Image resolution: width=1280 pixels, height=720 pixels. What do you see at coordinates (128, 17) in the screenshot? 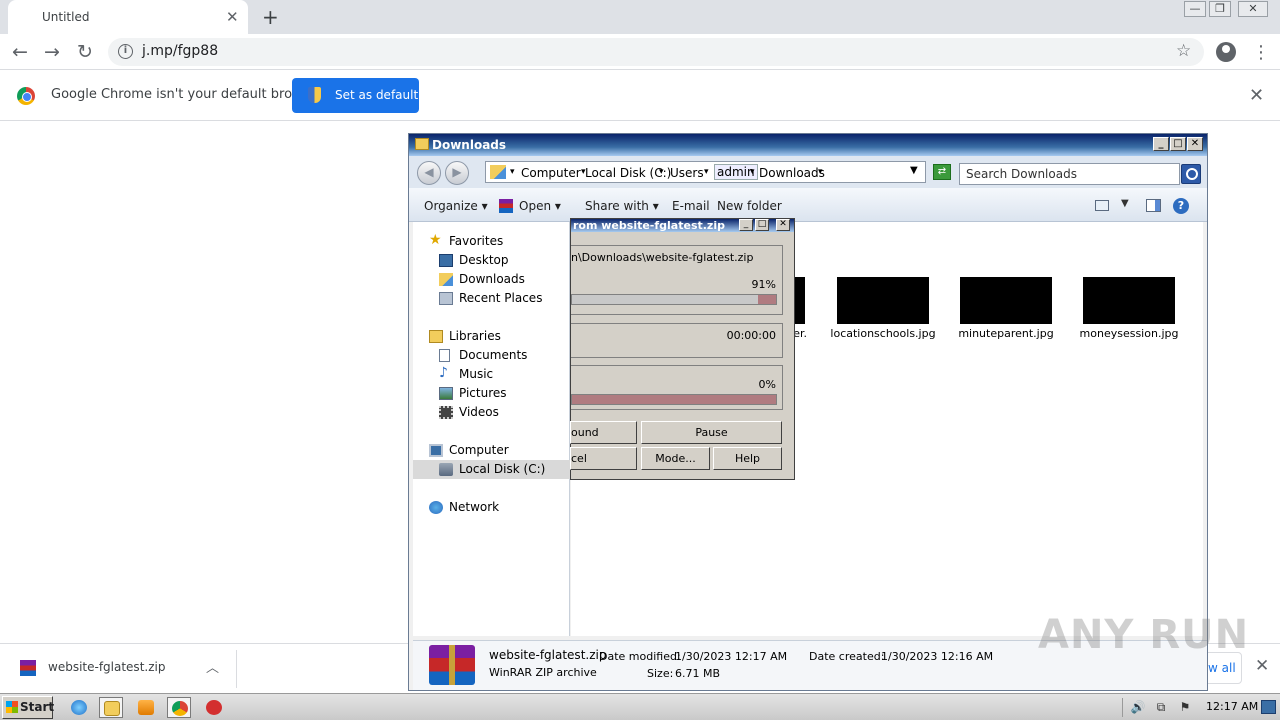
I see `tab-untitled: Untitled ✕` at bounding box center [128, 17].